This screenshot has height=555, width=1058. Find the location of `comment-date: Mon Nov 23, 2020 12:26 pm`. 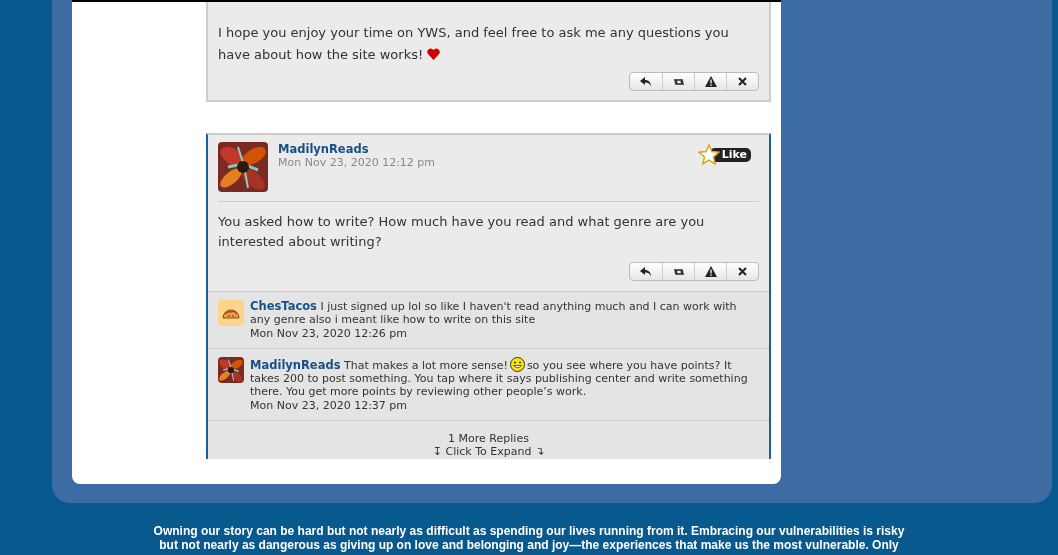

comment-date: Mon Nov 23, 2020 12:26 pm is located at coordinates (329, 333).